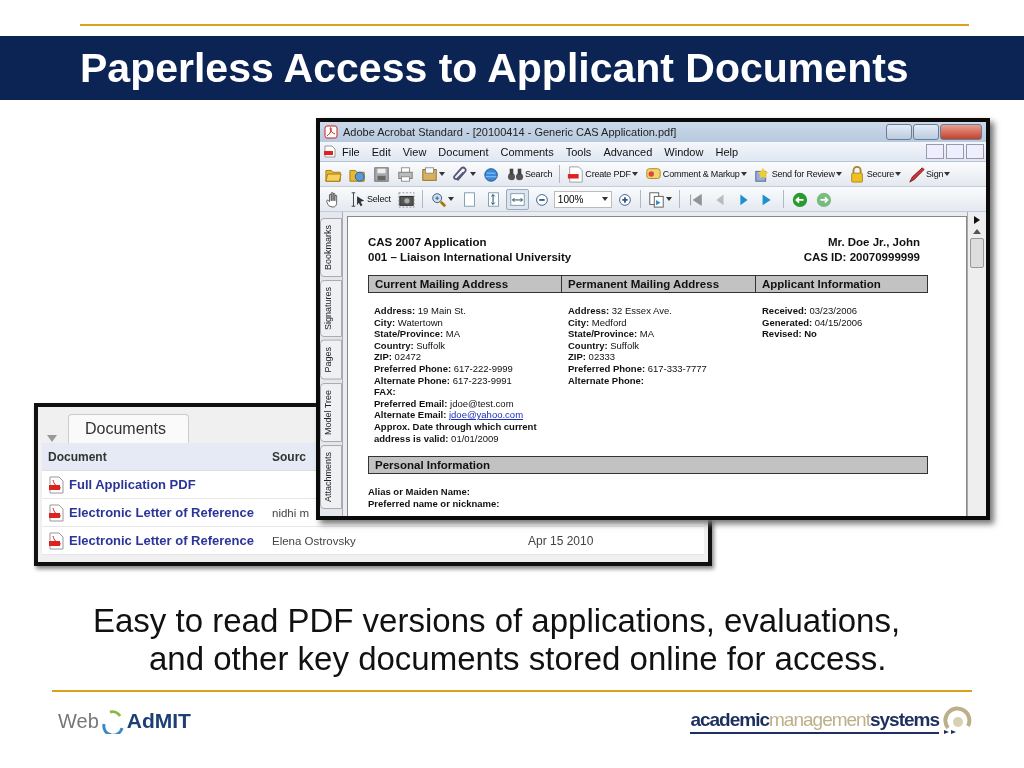 This screenshot has height=768, width=1024. Describe the element at coordinates (331, 360) in the screenshot. I see `side-tab: Pages` at that location.